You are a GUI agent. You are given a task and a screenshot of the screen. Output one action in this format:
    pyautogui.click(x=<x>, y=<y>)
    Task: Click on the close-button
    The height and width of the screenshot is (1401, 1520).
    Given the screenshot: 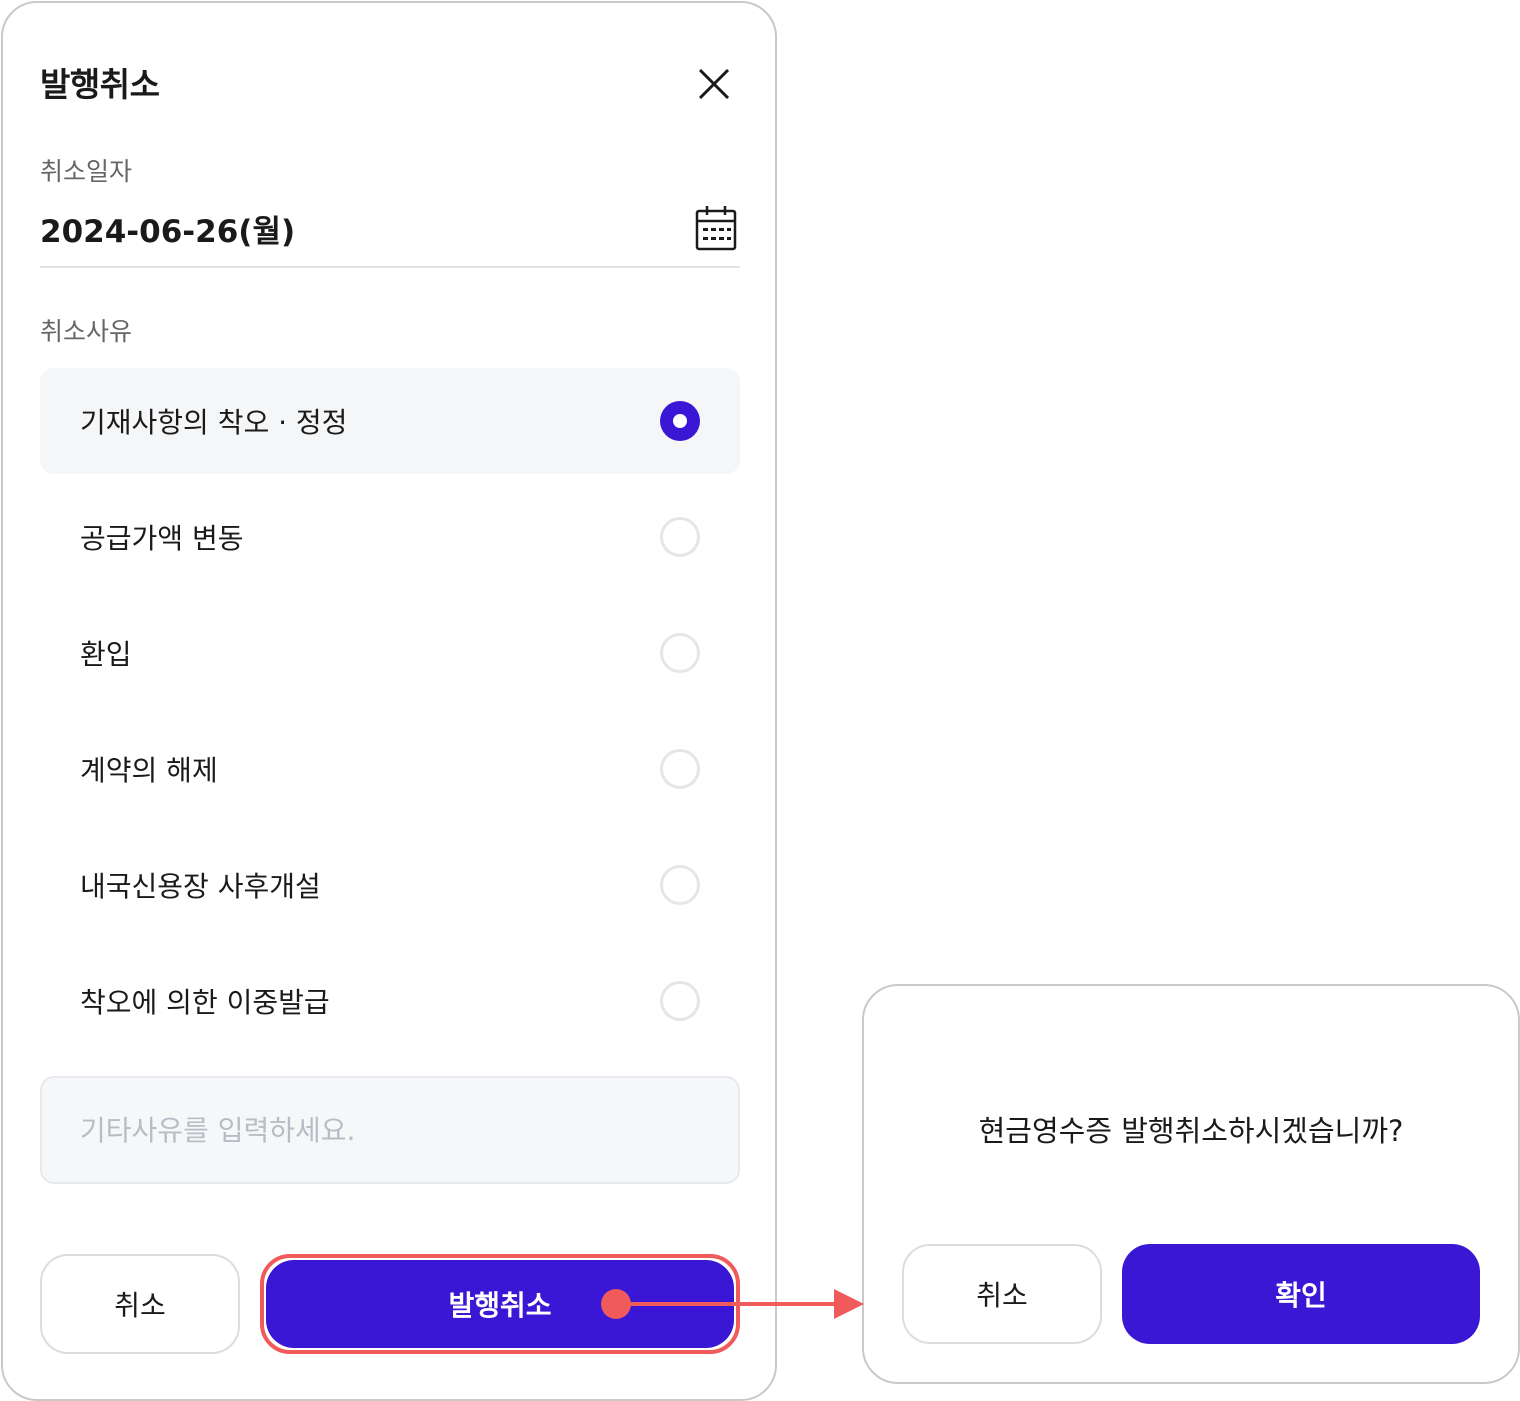 What is the action you would take?
    pyautogui.click(x=714, y=84)
    